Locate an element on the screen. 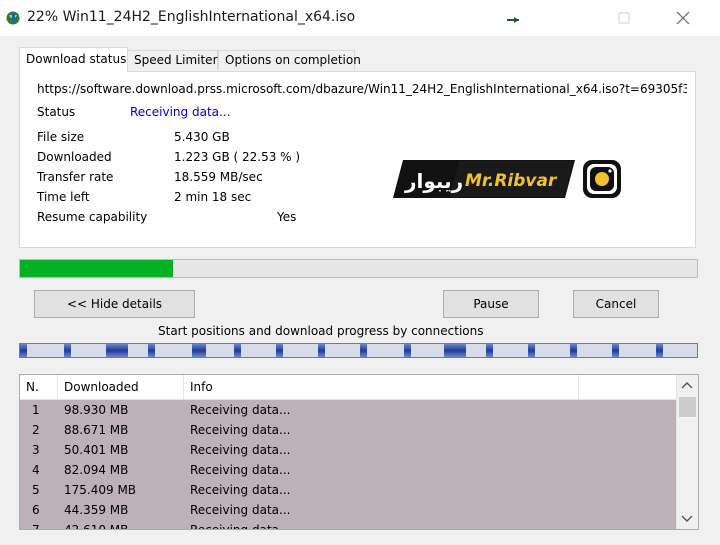 This screenshot has height=545, width=720. close-icon is located at coordinates (683, 18).